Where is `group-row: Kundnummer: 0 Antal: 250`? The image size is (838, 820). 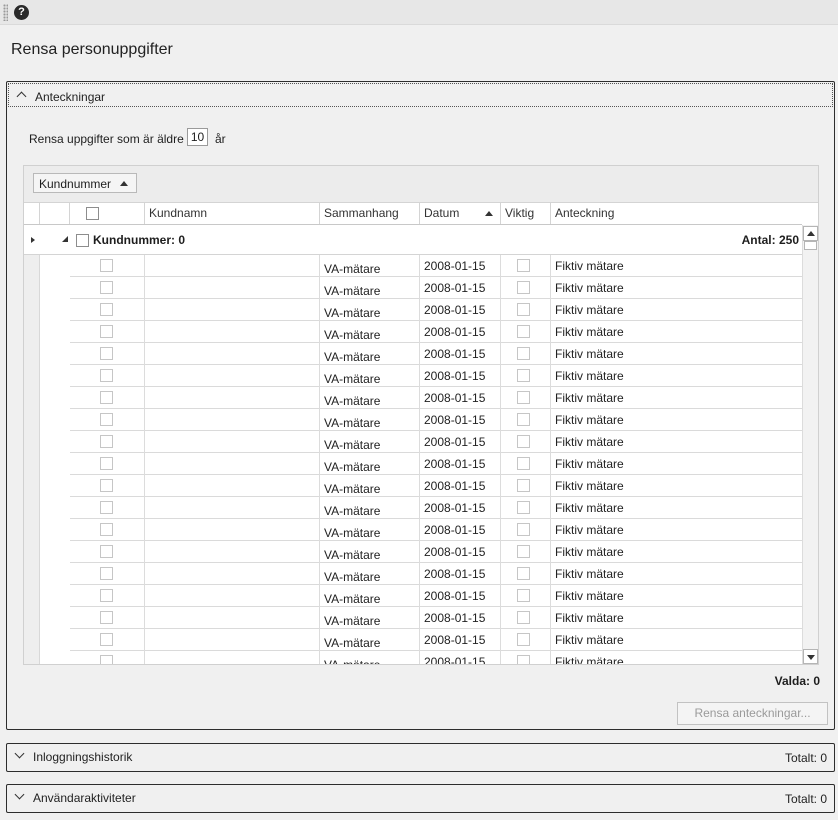
group-row: Kundnummer: 0 Antal: 250 is located at coordinates (413, 240).